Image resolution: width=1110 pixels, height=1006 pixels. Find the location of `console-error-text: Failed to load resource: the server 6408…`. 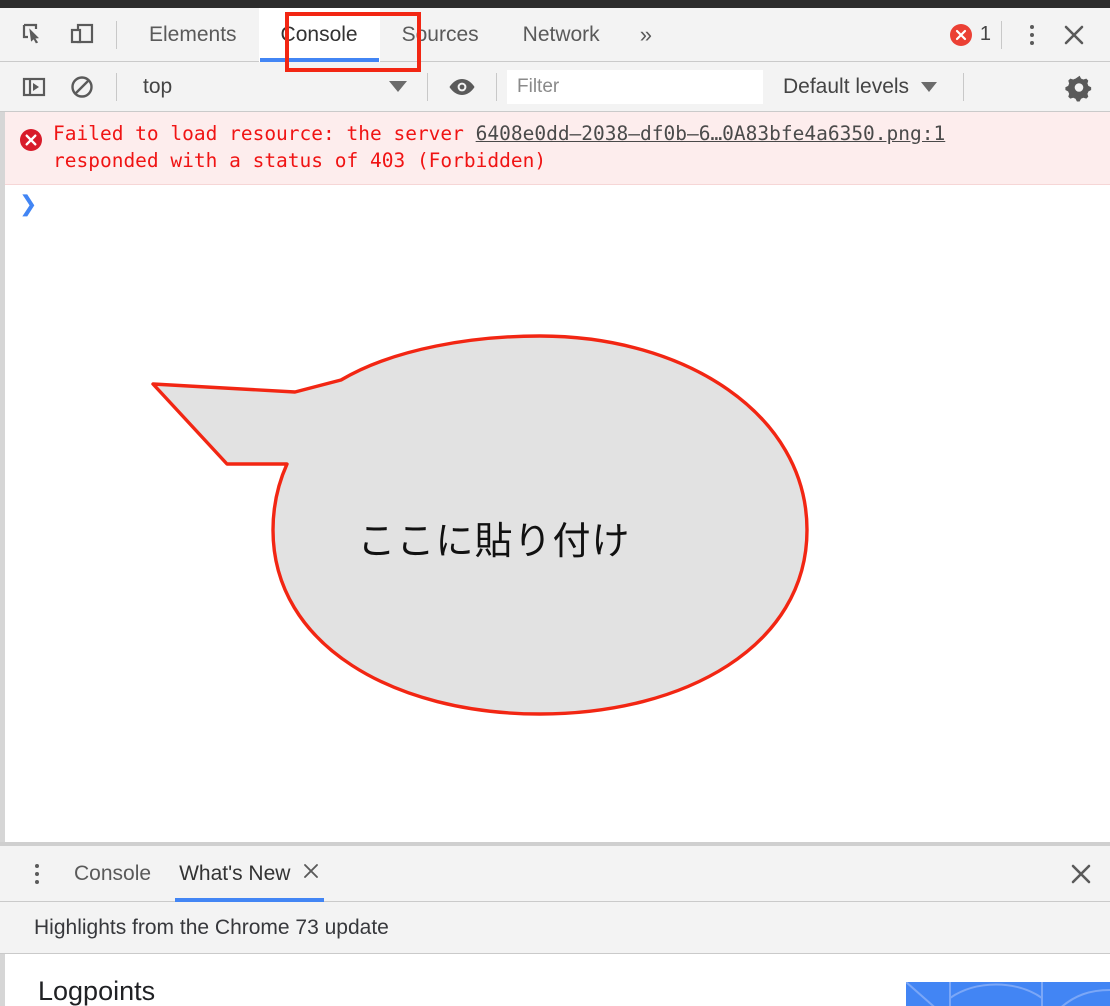

console-error-text: Failed to load resource: the server 6408… is located at coordinates (575, 147).